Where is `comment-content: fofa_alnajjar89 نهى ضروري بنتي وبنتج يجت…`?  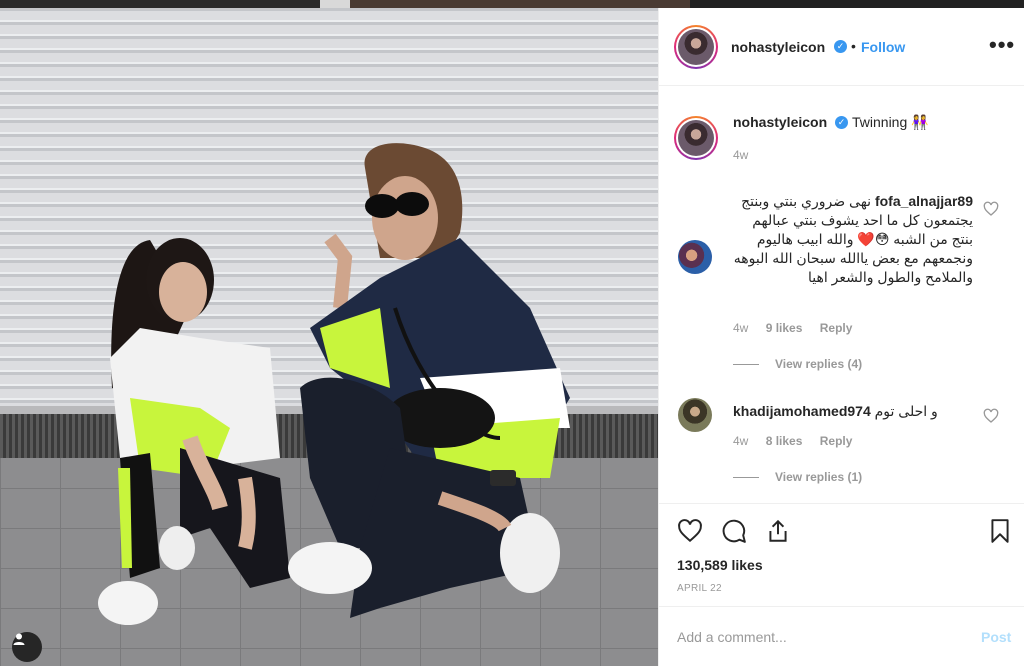
comment-content: fofa_alnajjar89 نهى ضروري بنتي وبنتج يجت… is located at coordinates (853, 239).